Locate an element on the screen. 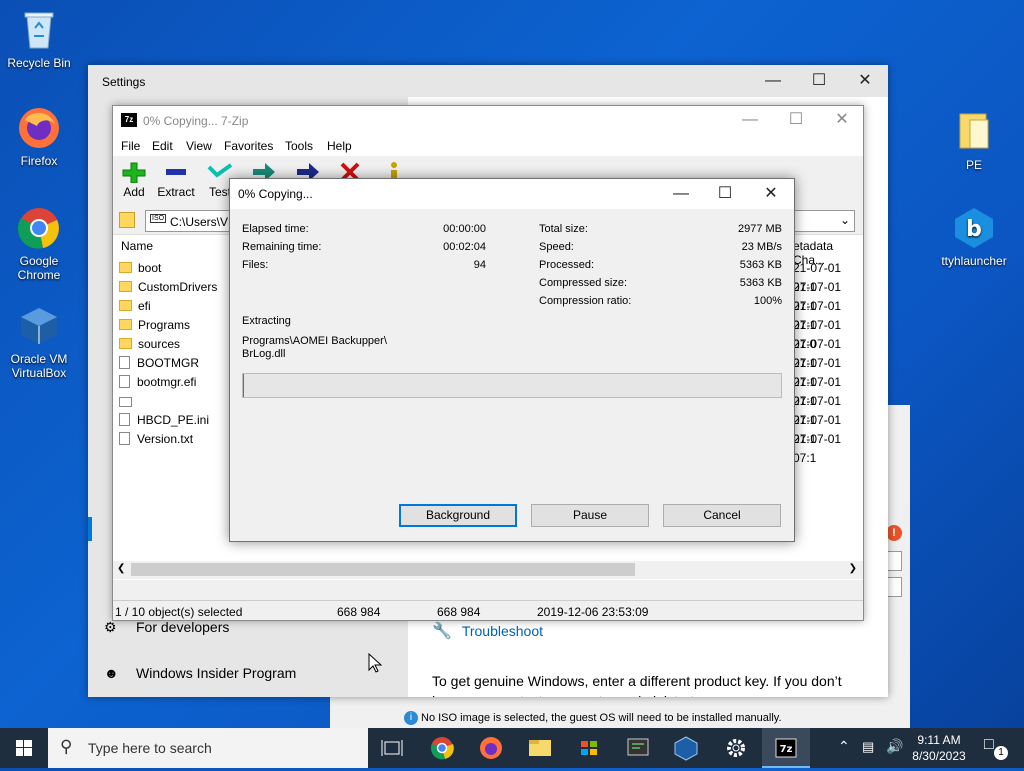  sevenzip-close-button: ✕ is located at coordinates (842, 120).